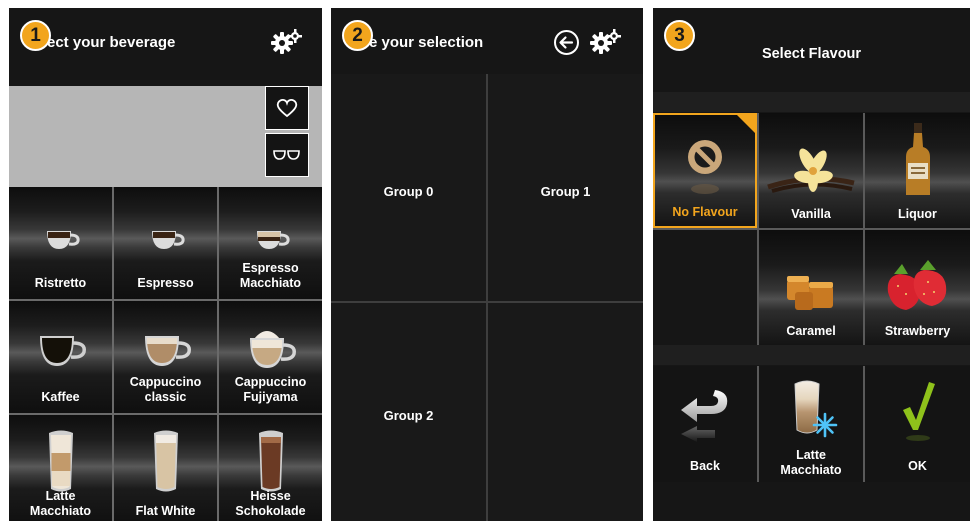 The height and width of the screenshot is (521, 970). I want to click on group-0-button: Group 0, so click(408, 187).